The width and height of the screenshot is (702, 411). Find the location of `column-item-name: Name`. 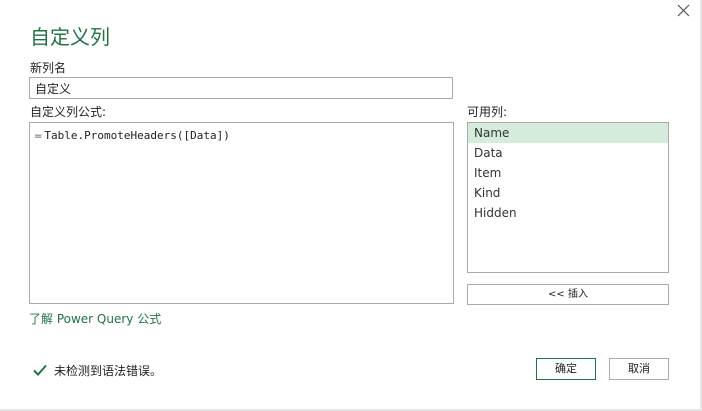

column-item-name: Name is located at coordinates (568, 133).